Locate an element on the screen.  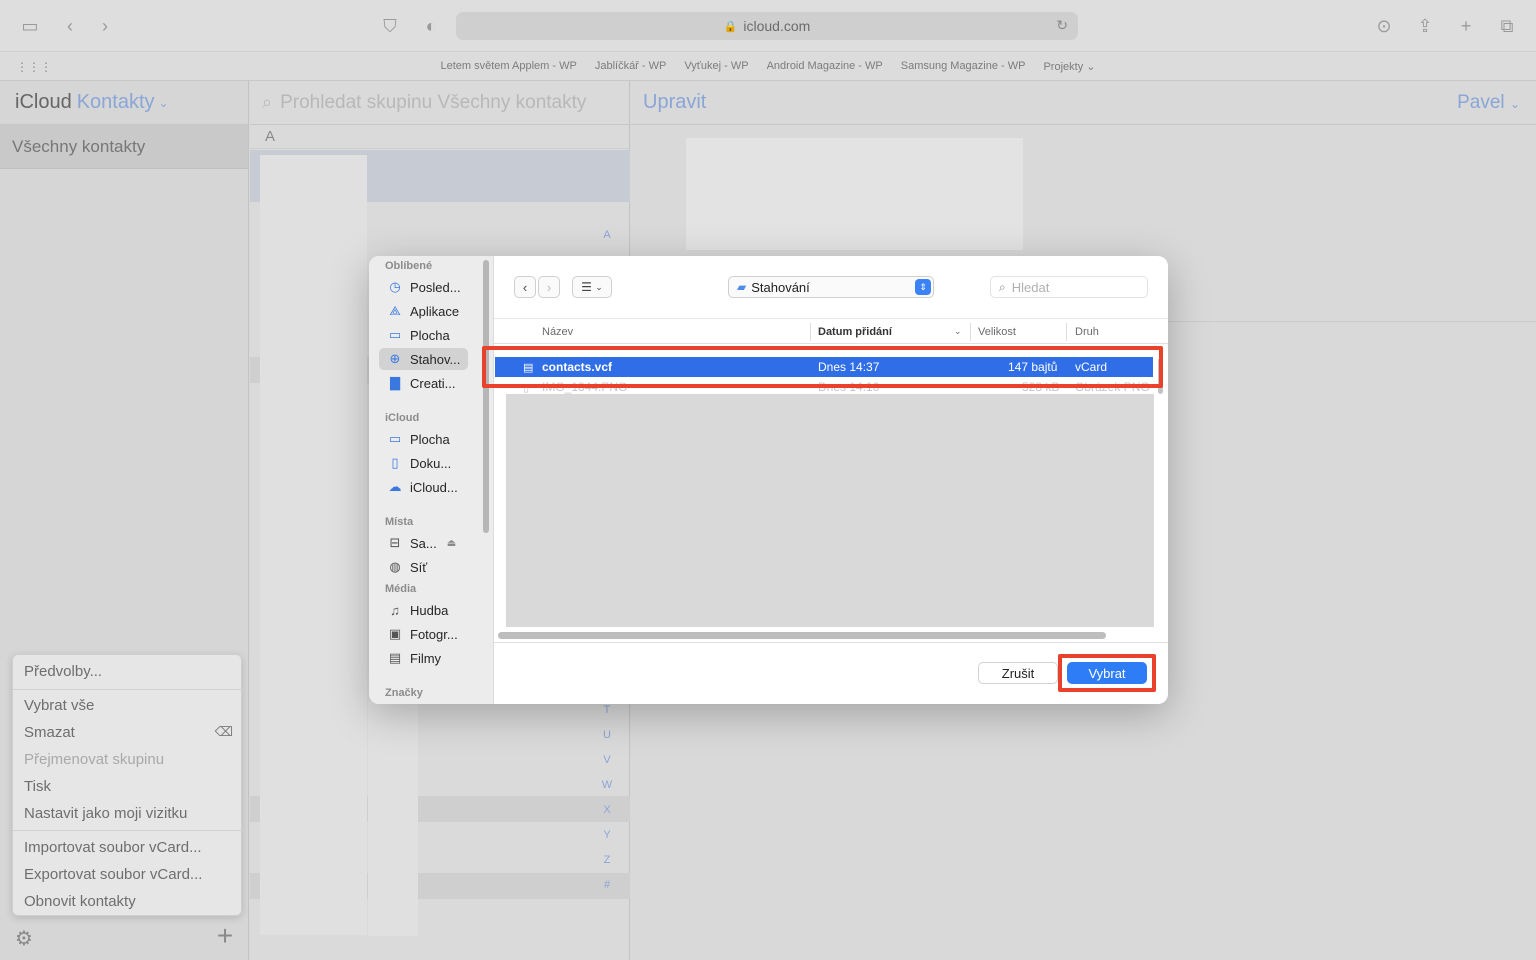
index-letter: Z is located at coordinates (607, 860).